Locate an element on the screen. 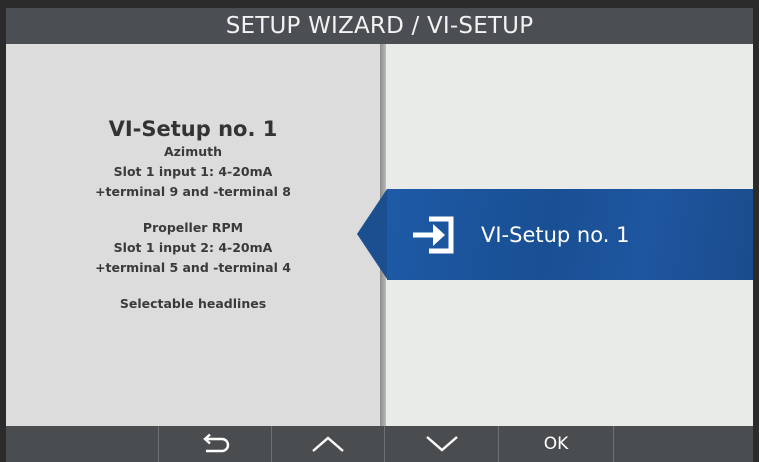 The image size is (759, 462). selected-setup-item: VI-Setup no. 1 is located at coordinates (555, 234).